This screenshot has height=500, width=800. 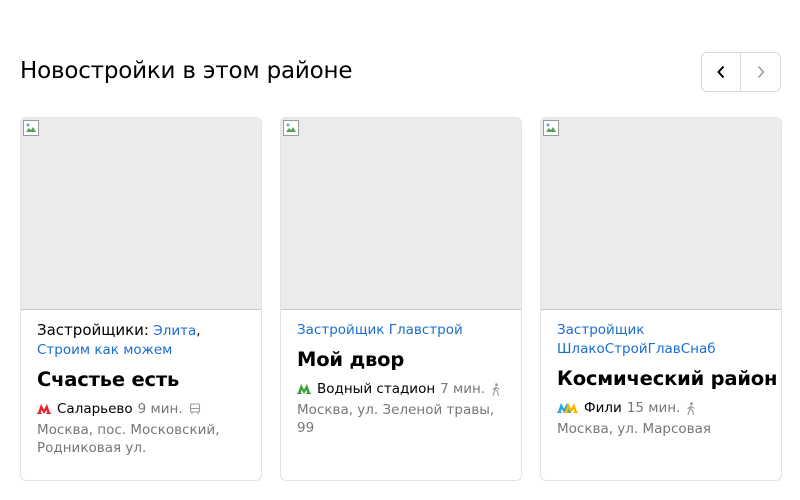 I want to click on developers-line: Застройщик ШлакоСтройГлавСнаб, so click(x=664, y=340).